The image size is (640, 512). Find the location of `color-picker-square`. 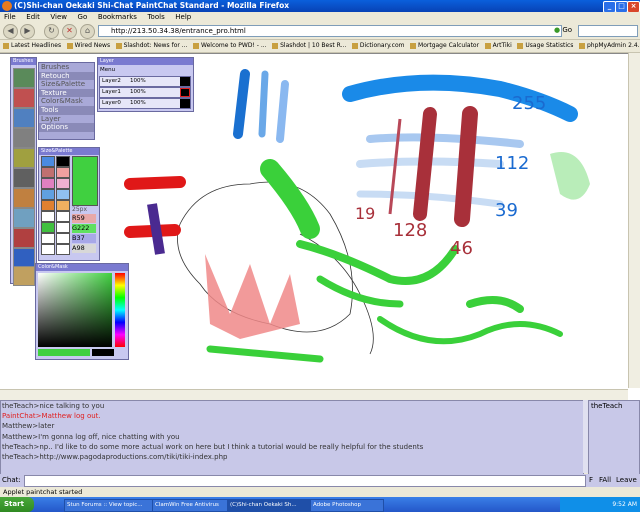

color-picker-square is located at coordinates (75, 310).